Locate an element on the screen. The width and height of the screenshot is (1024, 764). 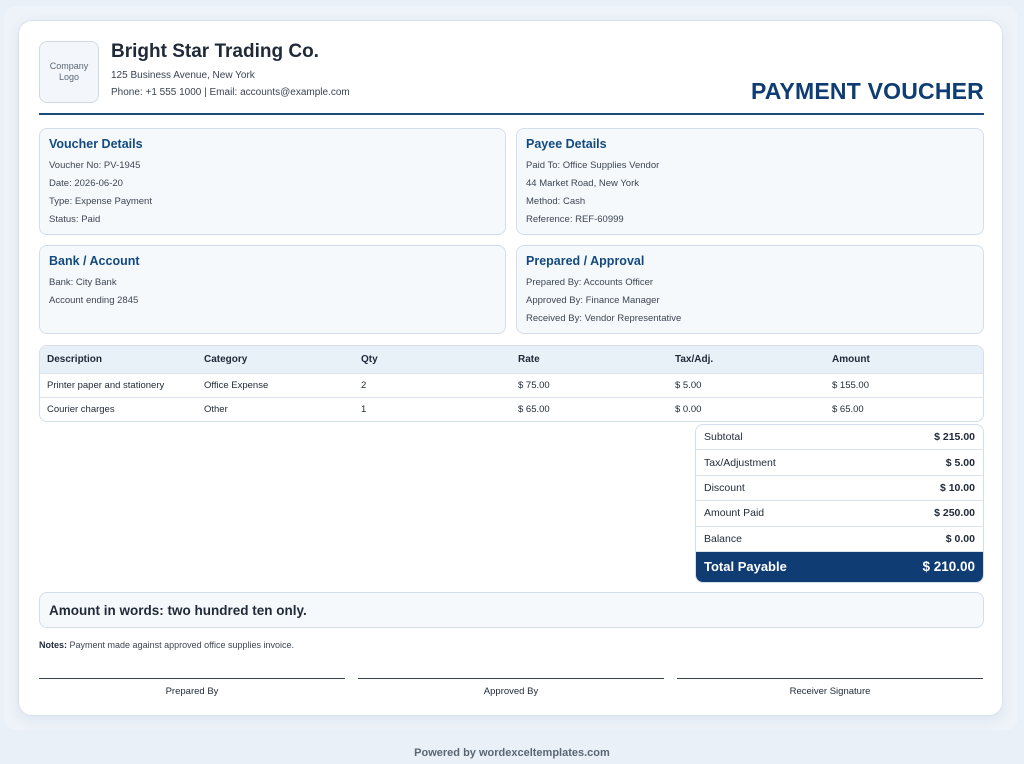
cell-rate: $ 75.00 is located at coordinates (589, 384).